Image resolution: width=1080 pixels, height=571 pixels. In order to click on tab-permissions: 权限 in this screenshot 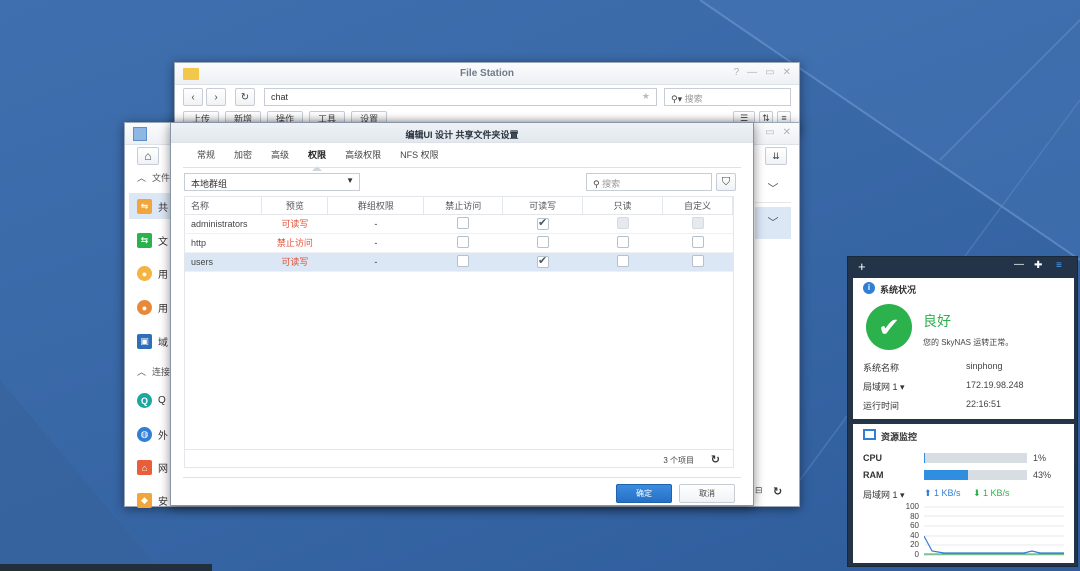, I will do `click(317, 158)`.